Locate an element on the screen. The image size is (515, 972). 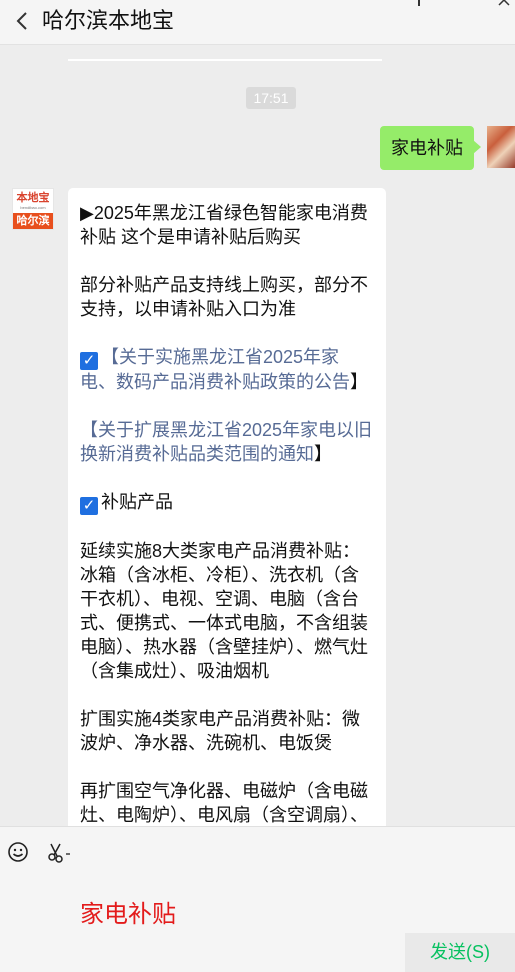
policy-link-row: ✓ 【关于实施黑龙江省2025年家电、数码产品消费补贴政策的公告】 is located at coordinates (226, 369).